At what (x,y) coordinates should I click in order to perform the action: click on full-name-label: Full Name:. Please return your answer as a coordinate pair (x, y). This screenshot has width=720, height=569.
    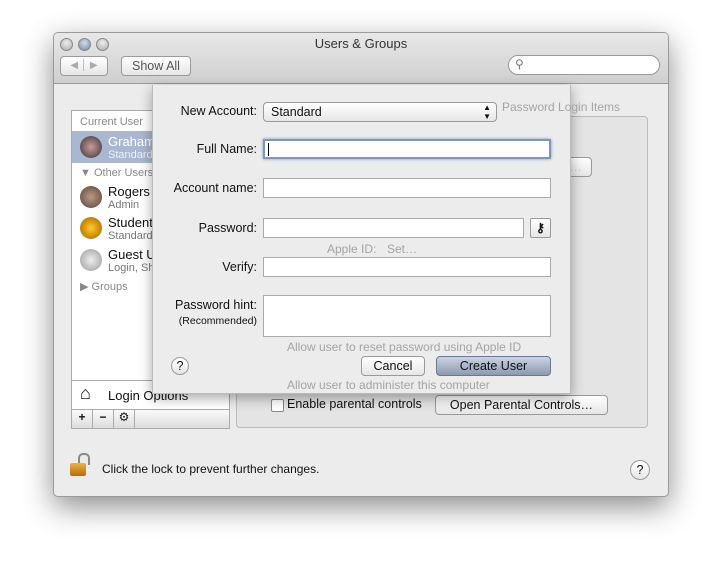
    Looking at the image, I should click on (226, 149).